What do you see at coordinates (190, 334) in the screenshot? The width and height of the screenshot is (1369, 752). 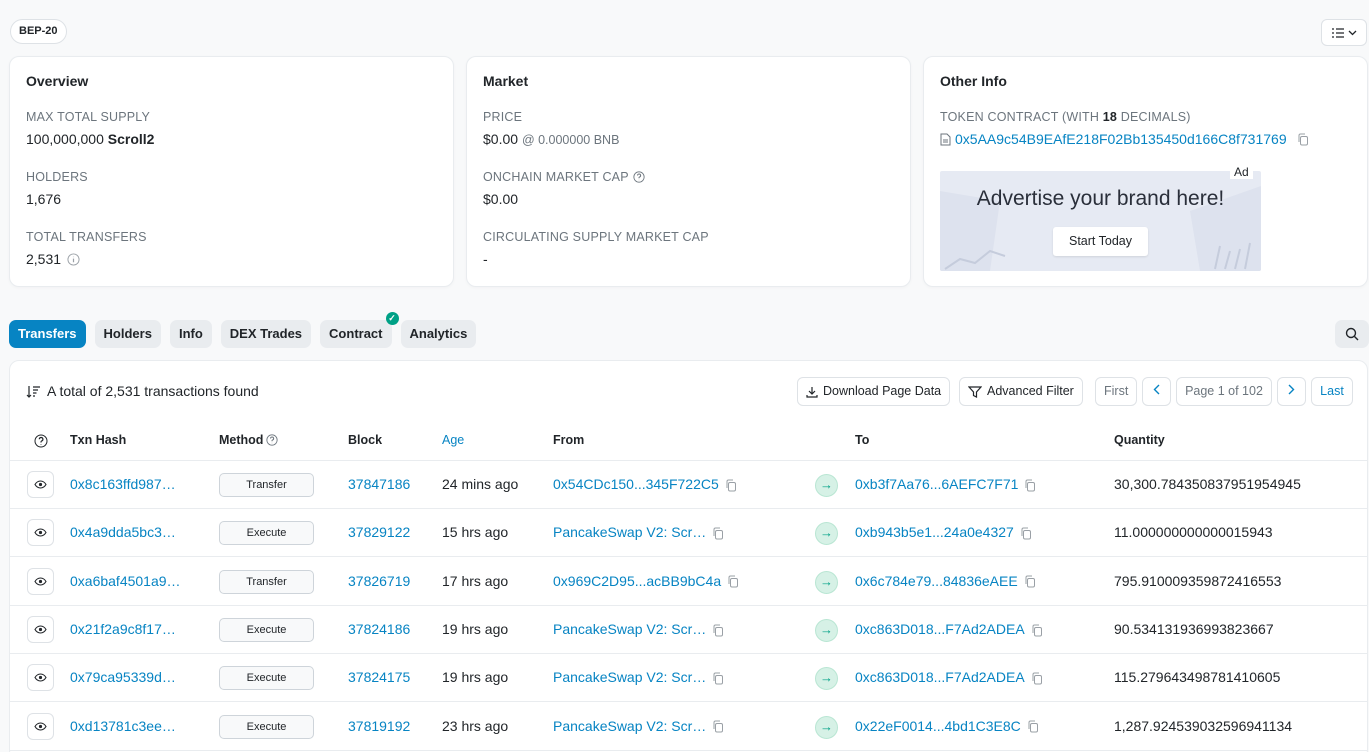 I see `tab-info: Info` at bounding box center [190, 334].